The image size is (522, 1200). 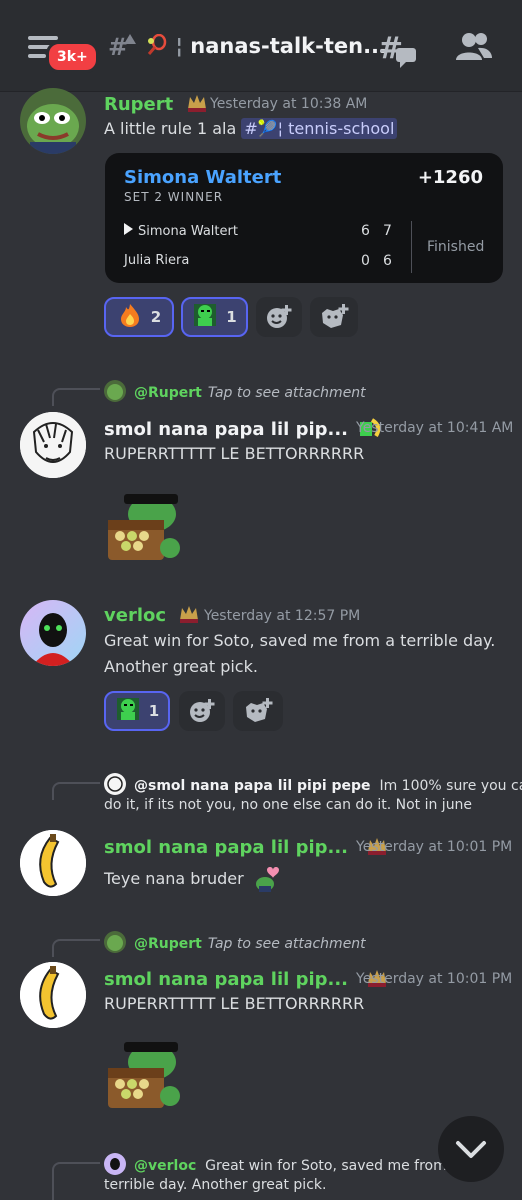 What do you see at coordinates (181, 666) in the screenshot?
I see `message-text-line: Another great pick.` at bounding box center [181, 666].